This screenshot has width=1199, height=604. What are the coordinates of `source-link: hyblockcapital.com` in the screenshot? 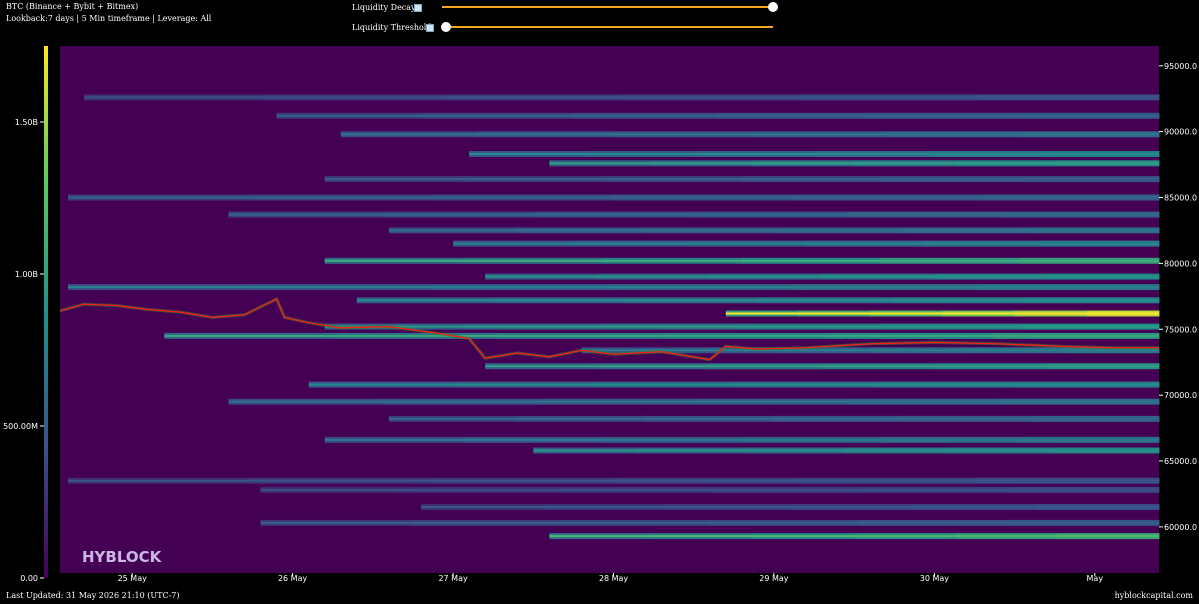 It's located at (1154, 595).